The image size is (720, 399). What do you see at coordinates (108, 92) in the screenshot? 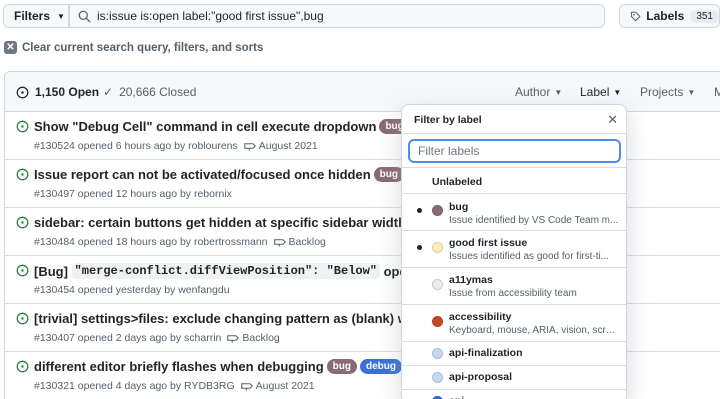
I see `check-icon: ✓` at bounding box center [108, 92].